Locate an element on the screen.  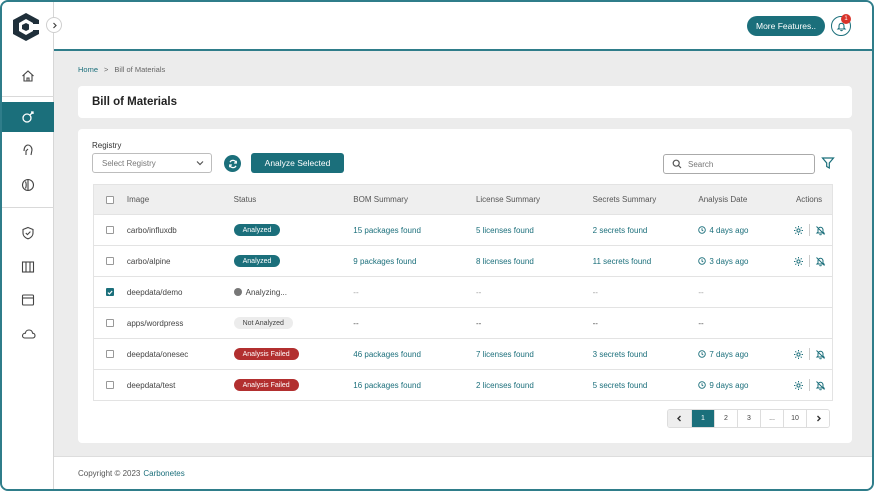
top-bar: More Features.. 1 is located at coordinates (463, 26).